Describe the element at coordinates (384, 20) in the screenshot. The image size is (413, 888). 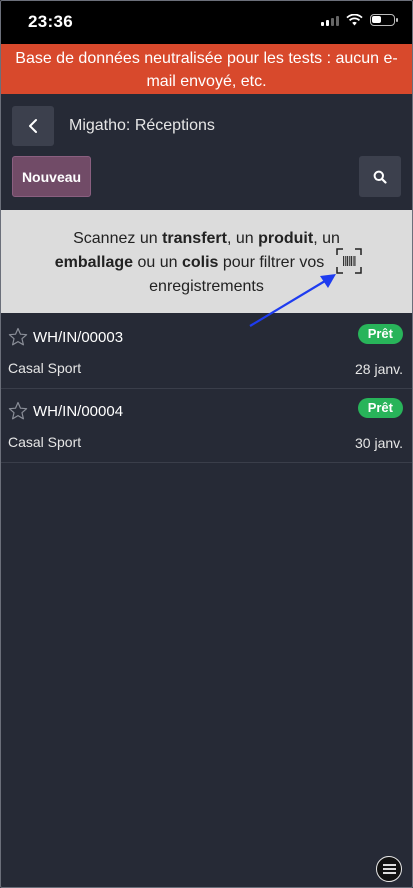
I see `battery-icon` at that location.